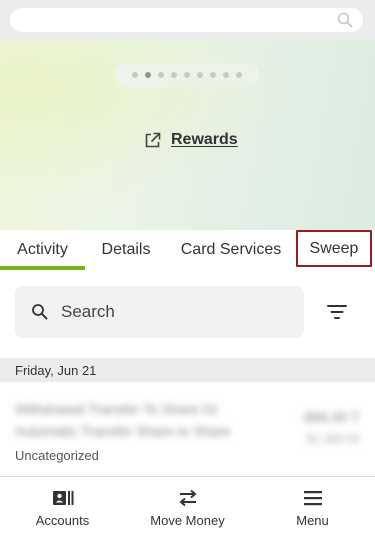 The height and width of the screenshot is (535, 375). I want to click on top-search-bar-container, so click(187, 20).